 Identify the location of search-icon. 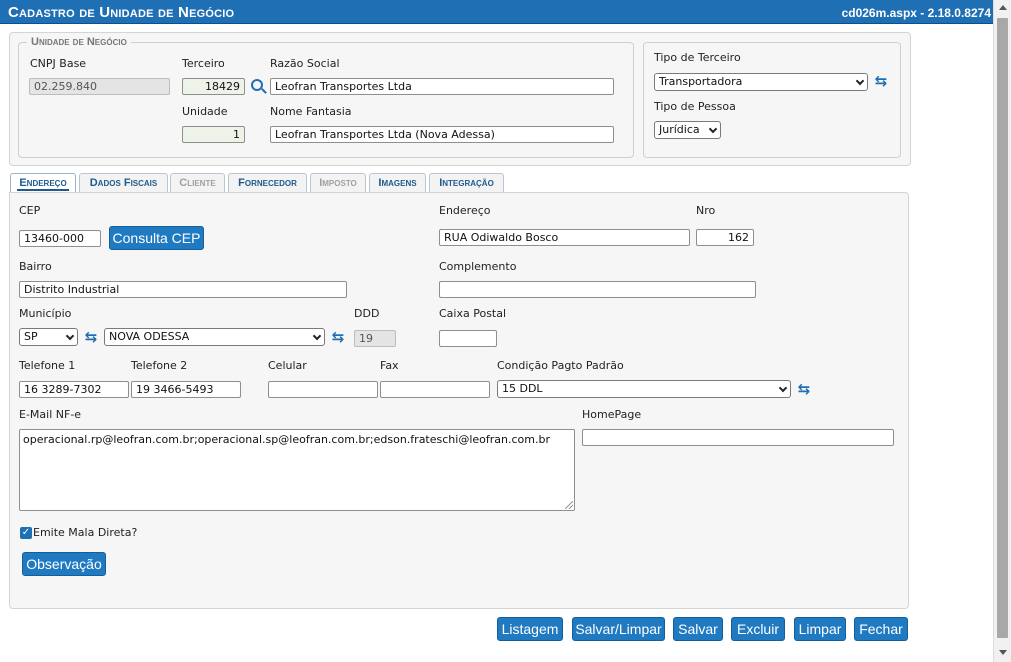
(257, 85).